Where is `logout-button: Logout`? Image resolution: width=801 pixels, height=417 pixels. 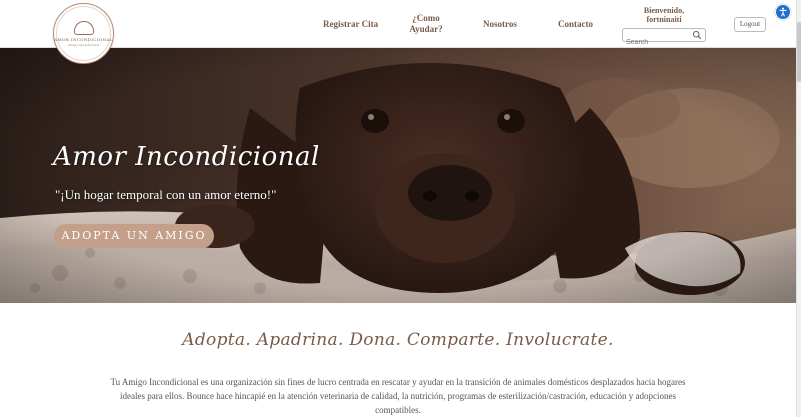 logout-button: Logout is located at coordinates (750, 24).